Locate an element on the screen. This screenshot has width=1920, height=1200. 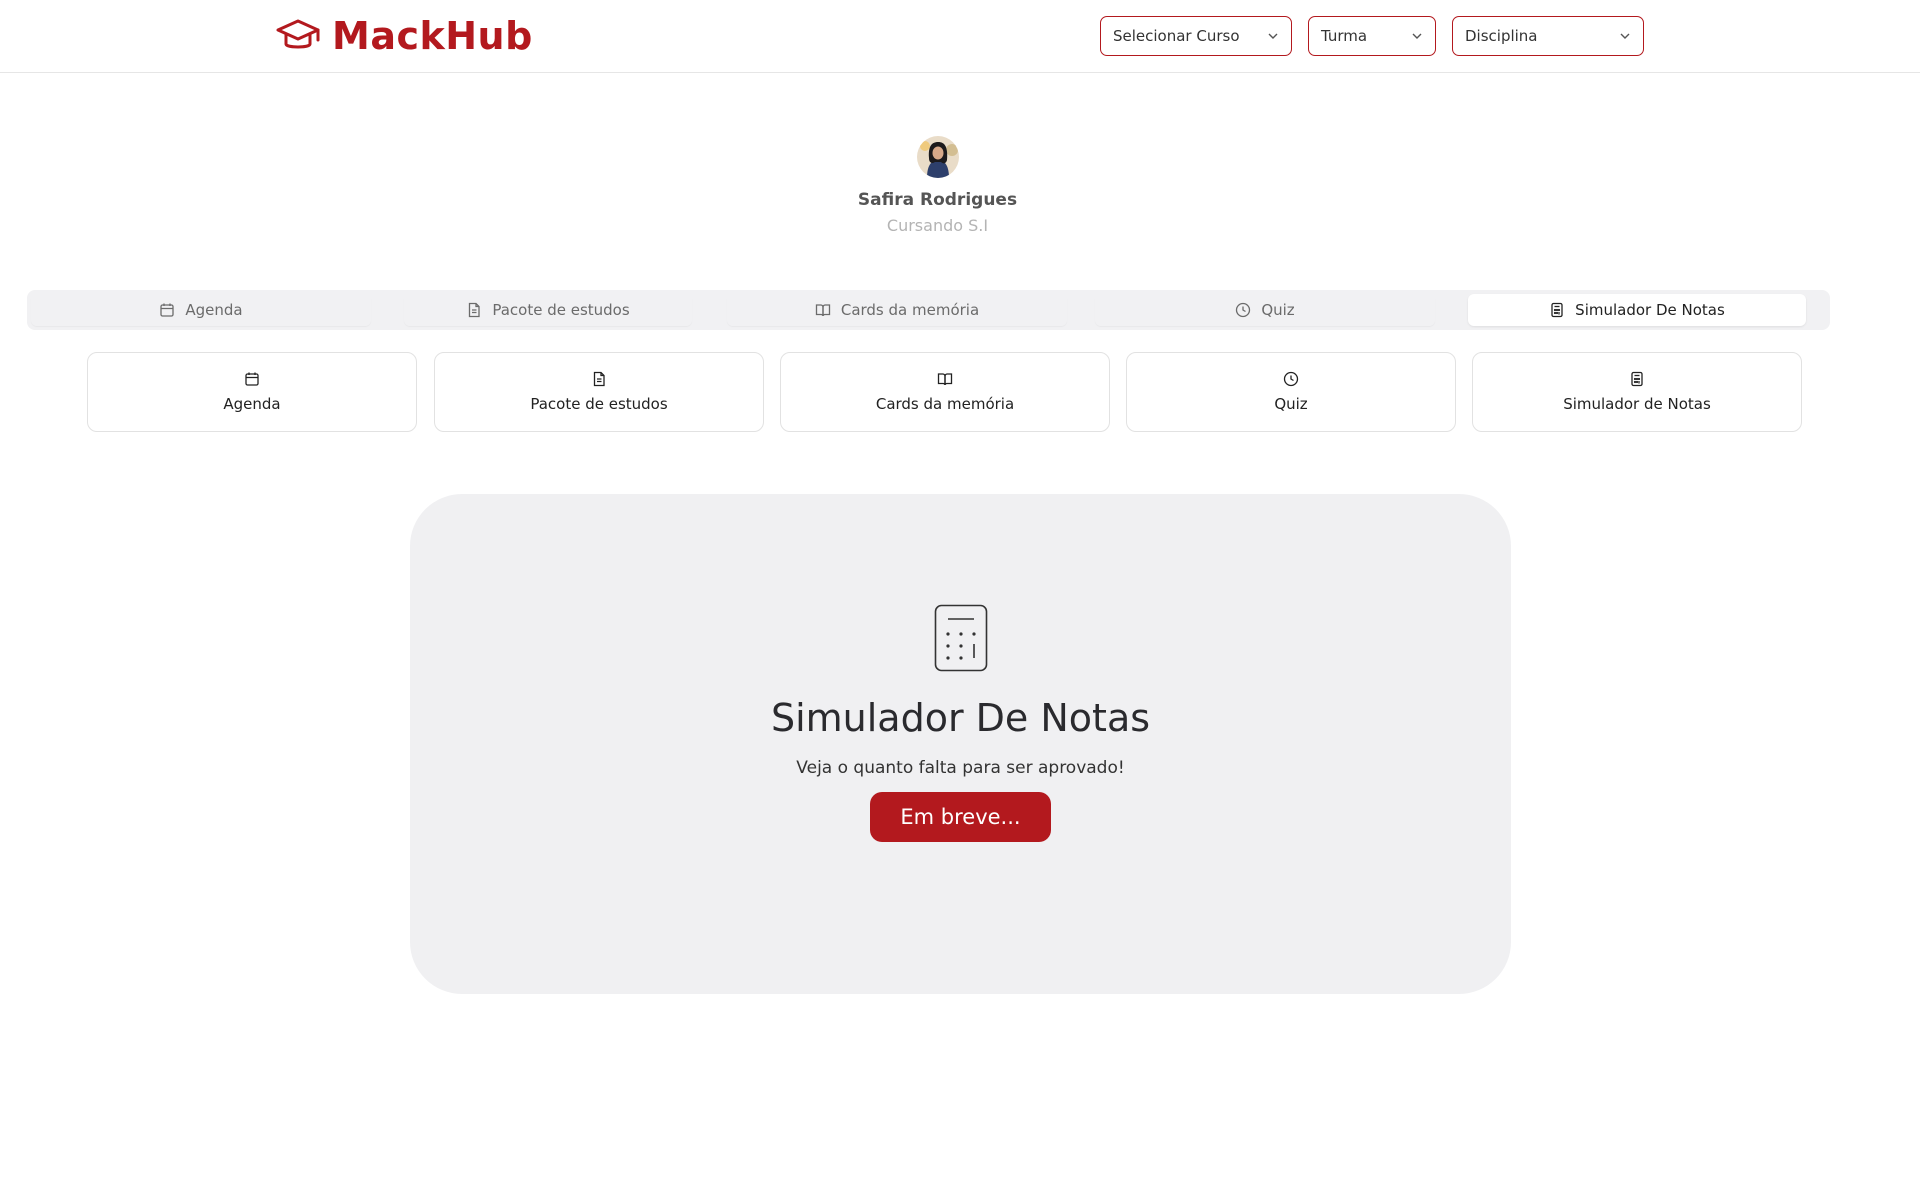
tab-label: Quiz is located at coordinates (1278, 310).